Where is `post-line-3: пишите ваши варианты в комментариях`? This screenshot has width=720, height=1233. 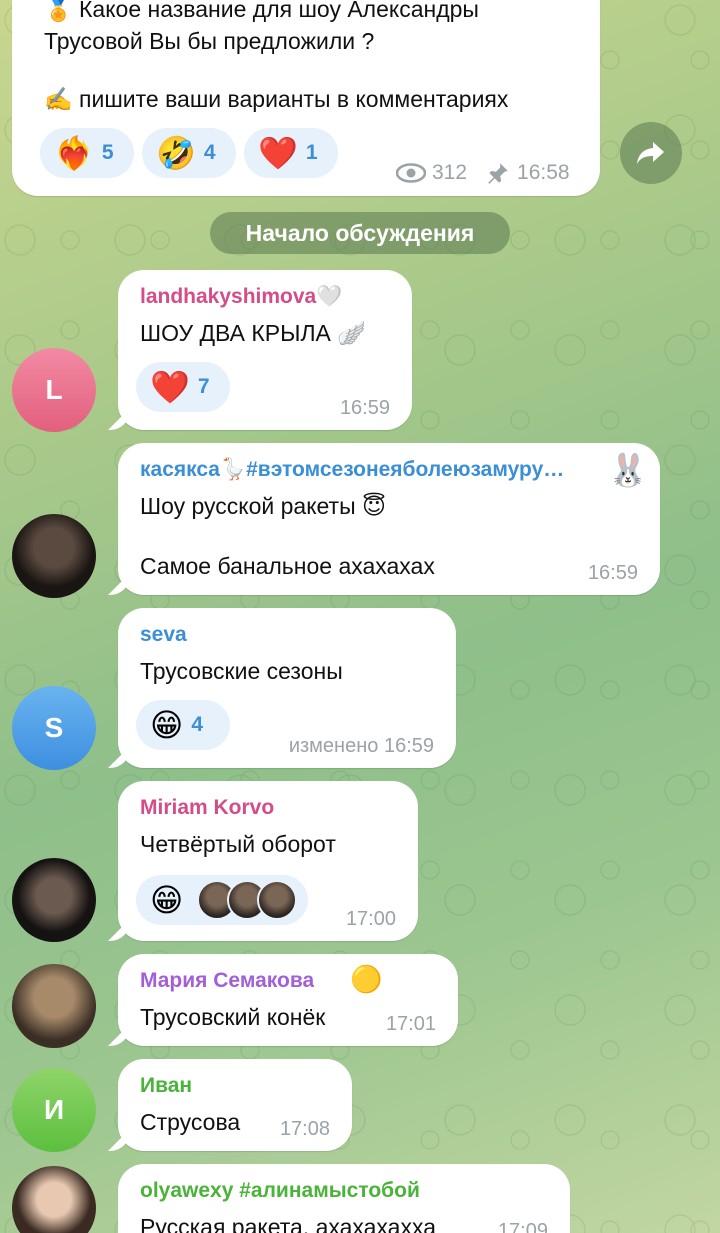 post-line-3: пишите ваши варианты в комментариях is located at coordinates (294, 99).